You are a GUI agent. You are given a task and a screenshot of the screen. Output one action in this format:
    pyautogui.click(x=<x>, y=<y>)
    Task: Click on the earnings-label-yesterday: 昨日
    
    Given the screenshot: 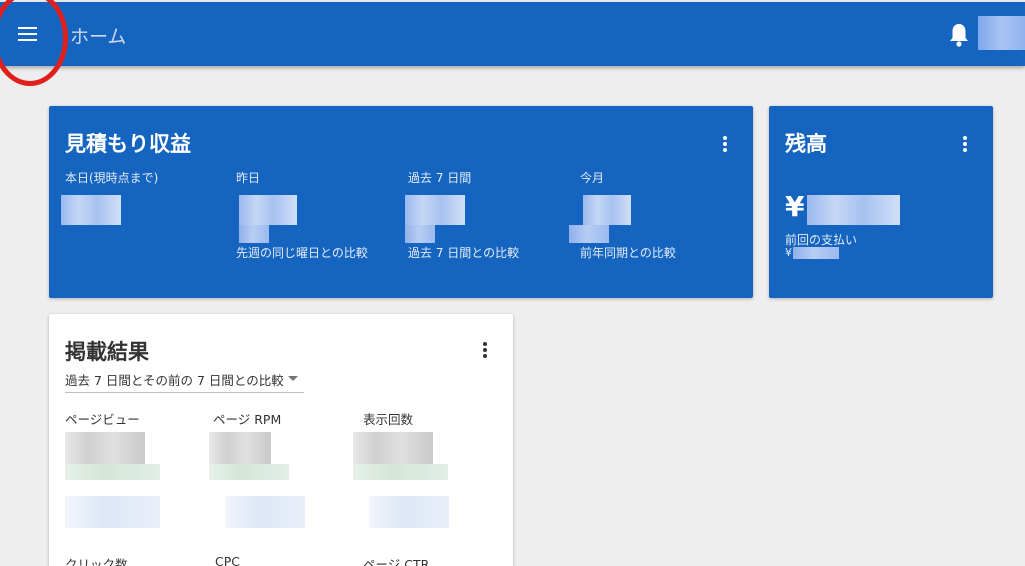 What is the action you would take?
    pyautogui.click(x=248, y=178)
    